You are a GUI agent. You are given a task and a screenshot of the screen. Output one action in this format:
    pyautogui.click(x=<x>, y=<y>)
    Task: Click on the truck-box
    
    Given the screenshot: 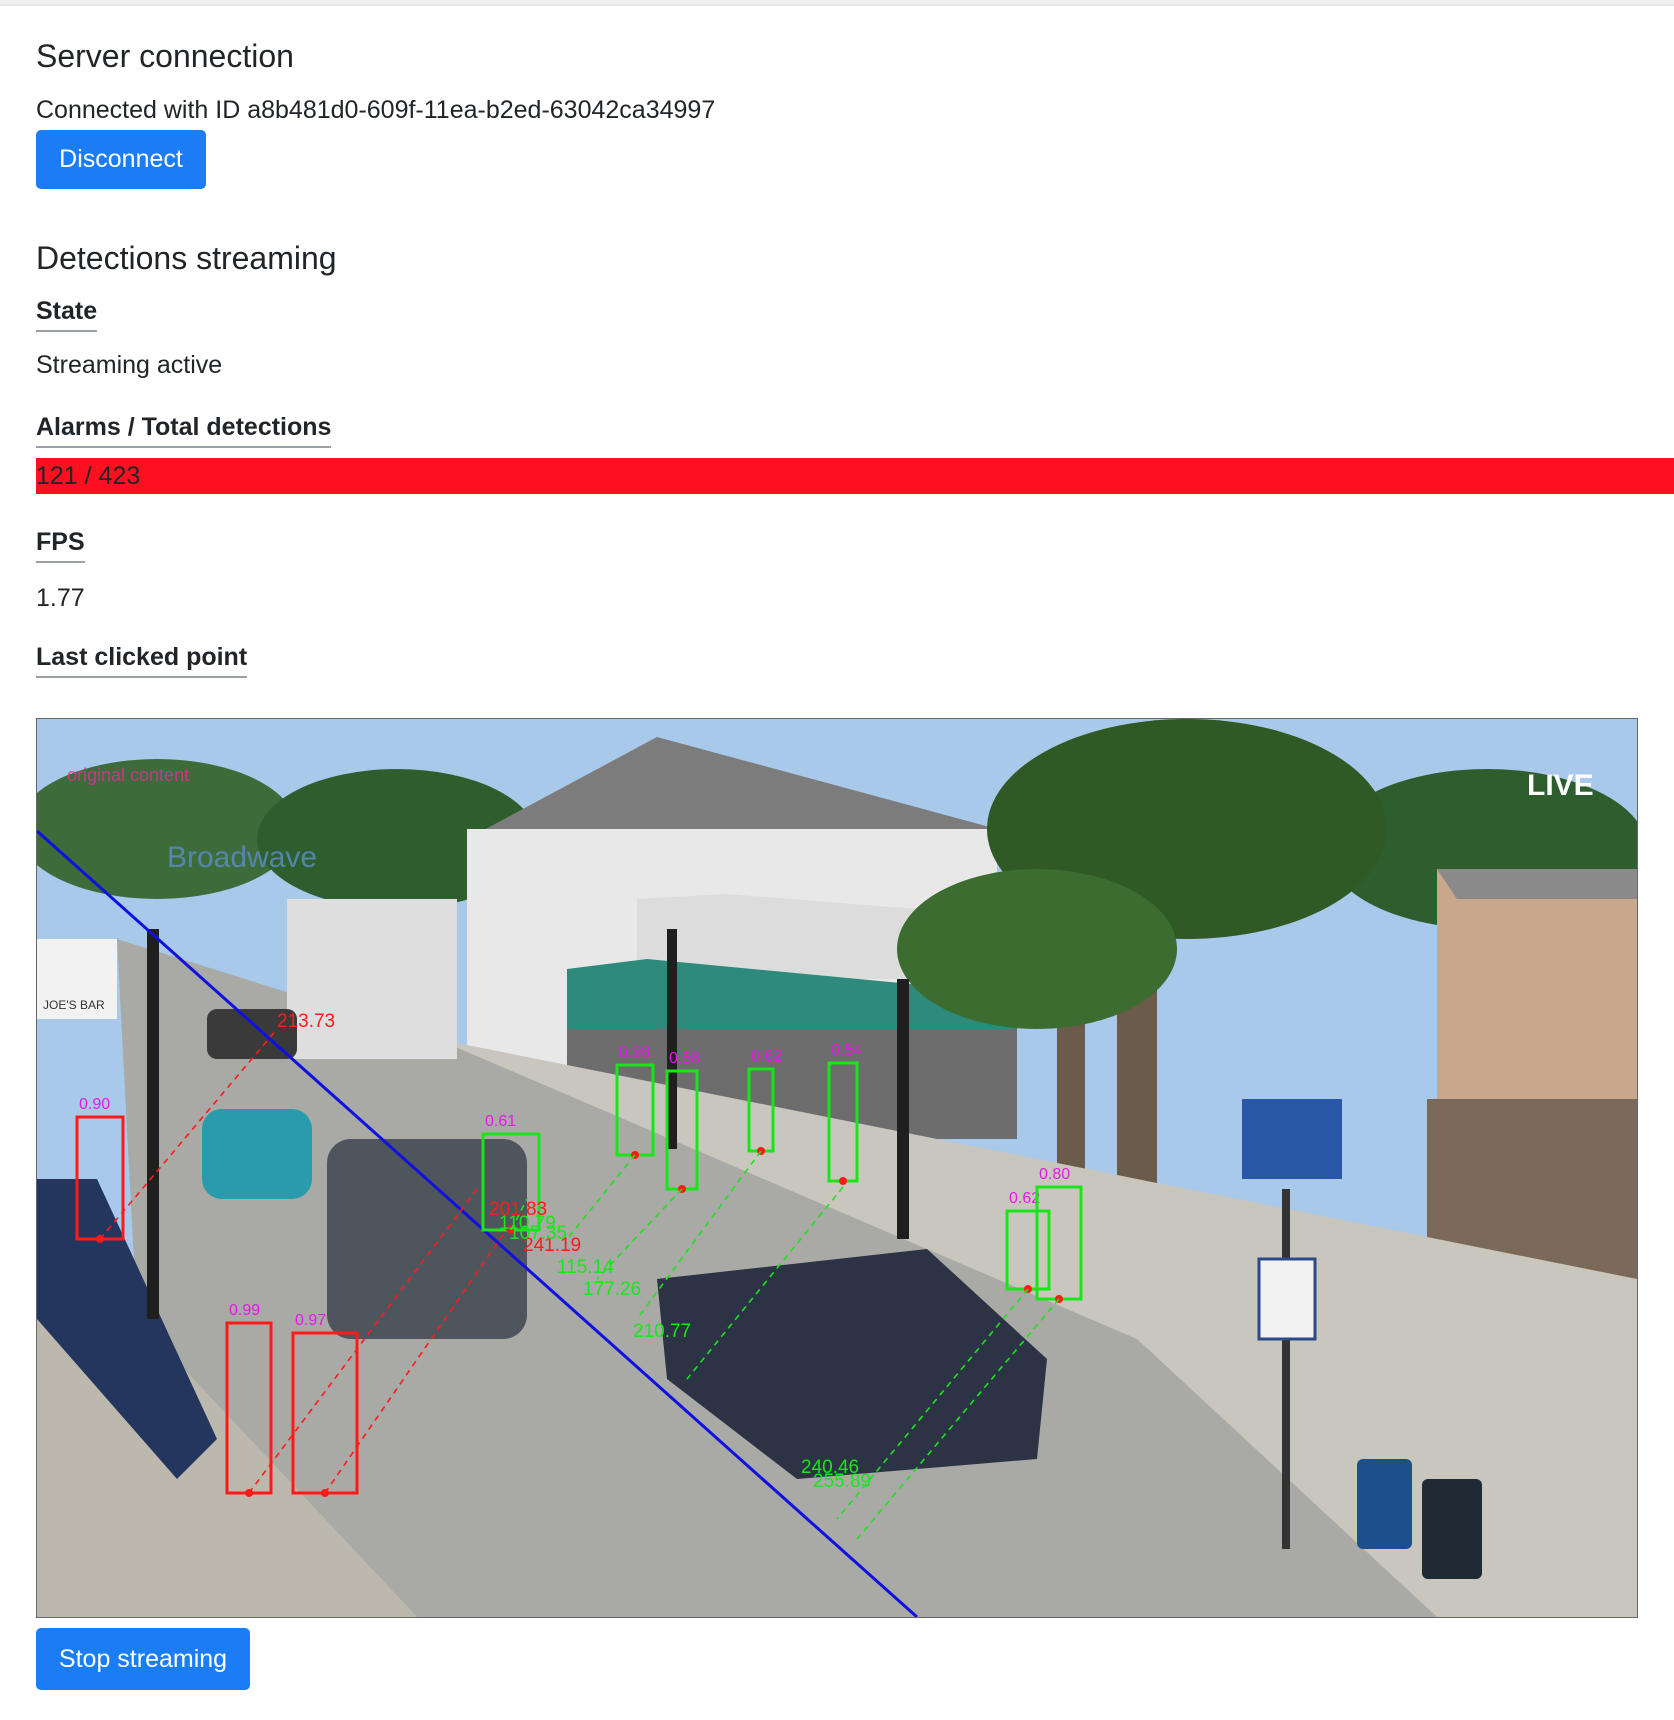 What is the action you would take?
    pyautogui.click(x=372, y=979)
    